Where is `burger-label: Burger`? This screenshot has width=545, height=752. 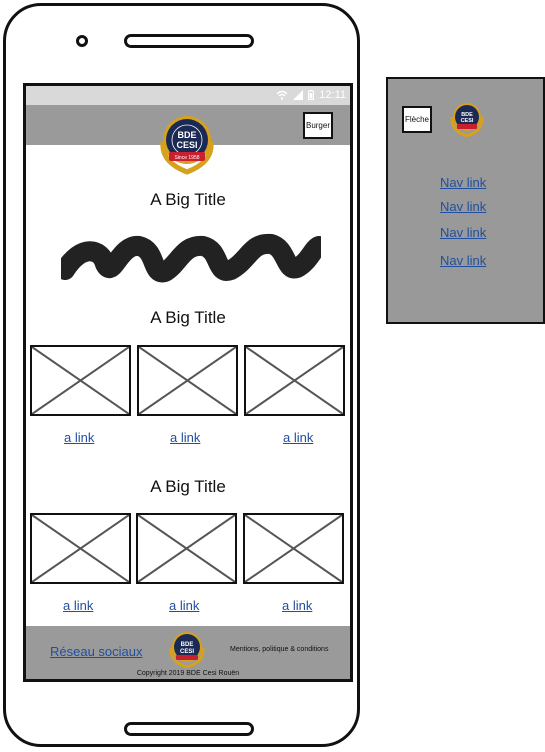 burger-label: Burger is located at coordinates (317, 125).